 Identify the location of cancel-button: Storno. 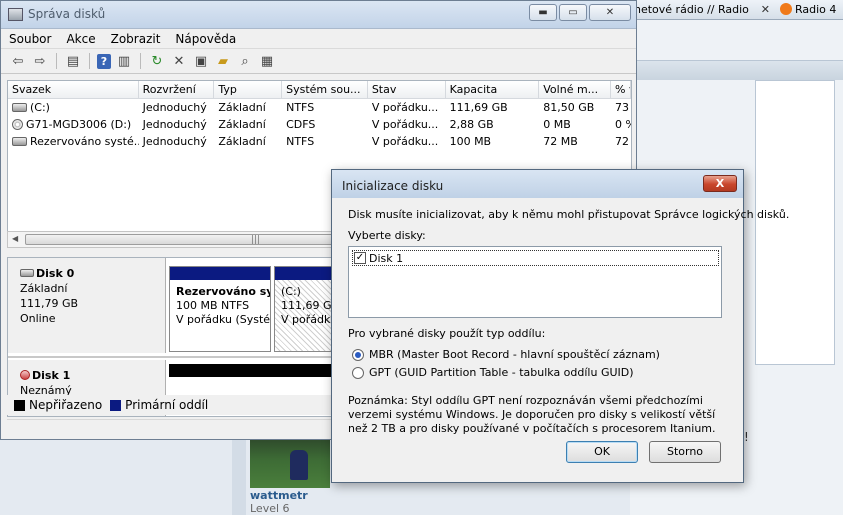
(685, 452).